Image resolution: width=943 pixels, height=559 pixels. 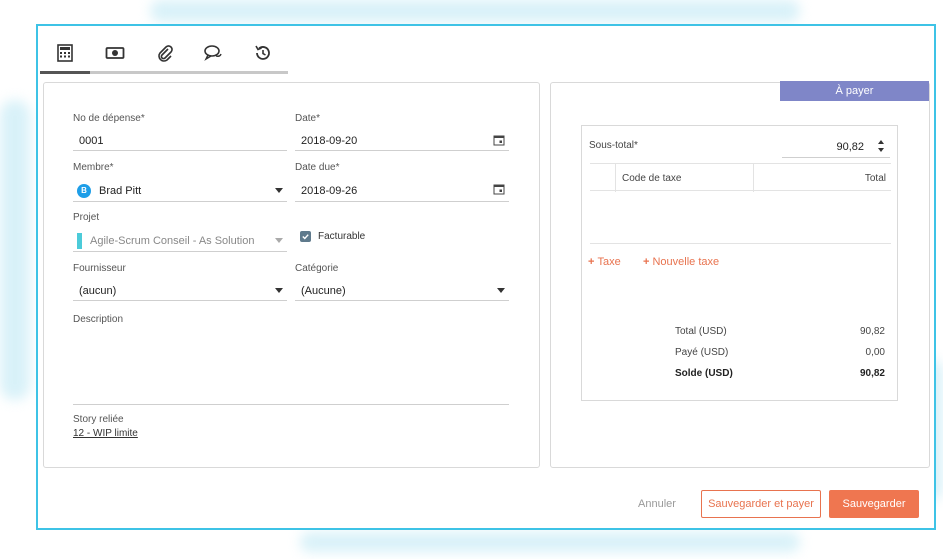 What do you see at coordinates (342, 236) in the screenshot?
I see `billable-label: Facturable` at bounding box center [342, 236].